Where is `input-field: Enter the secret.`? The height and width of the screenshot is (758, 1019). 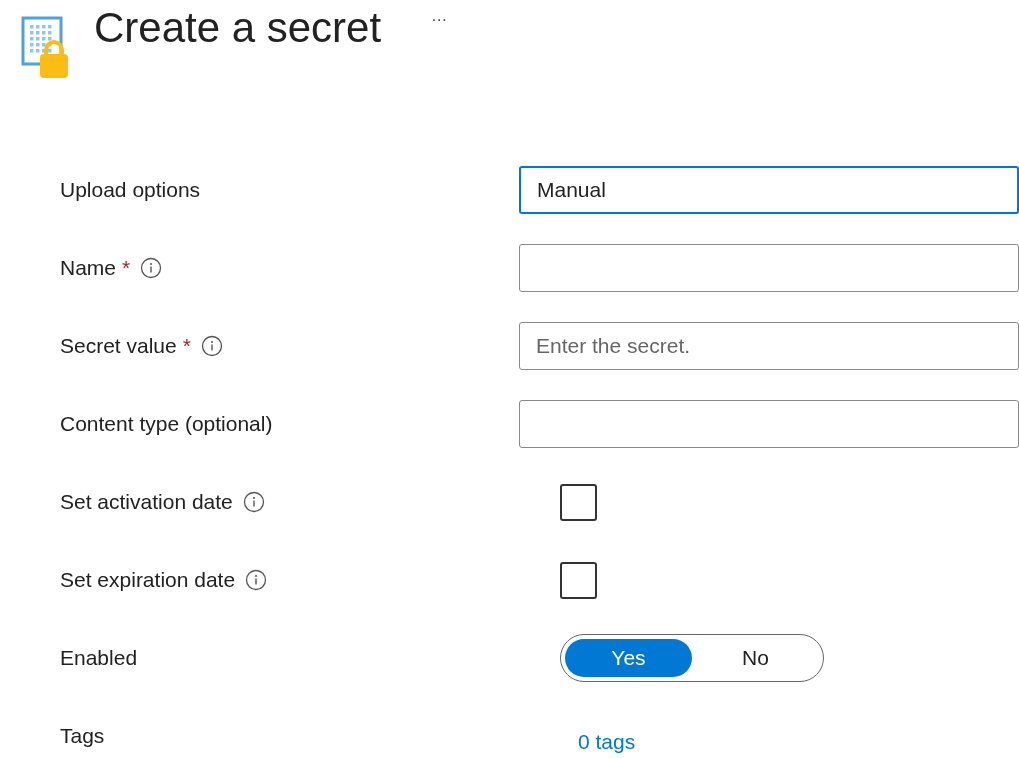 input-field: Enter the secret. is located at coordinates (769, 346).